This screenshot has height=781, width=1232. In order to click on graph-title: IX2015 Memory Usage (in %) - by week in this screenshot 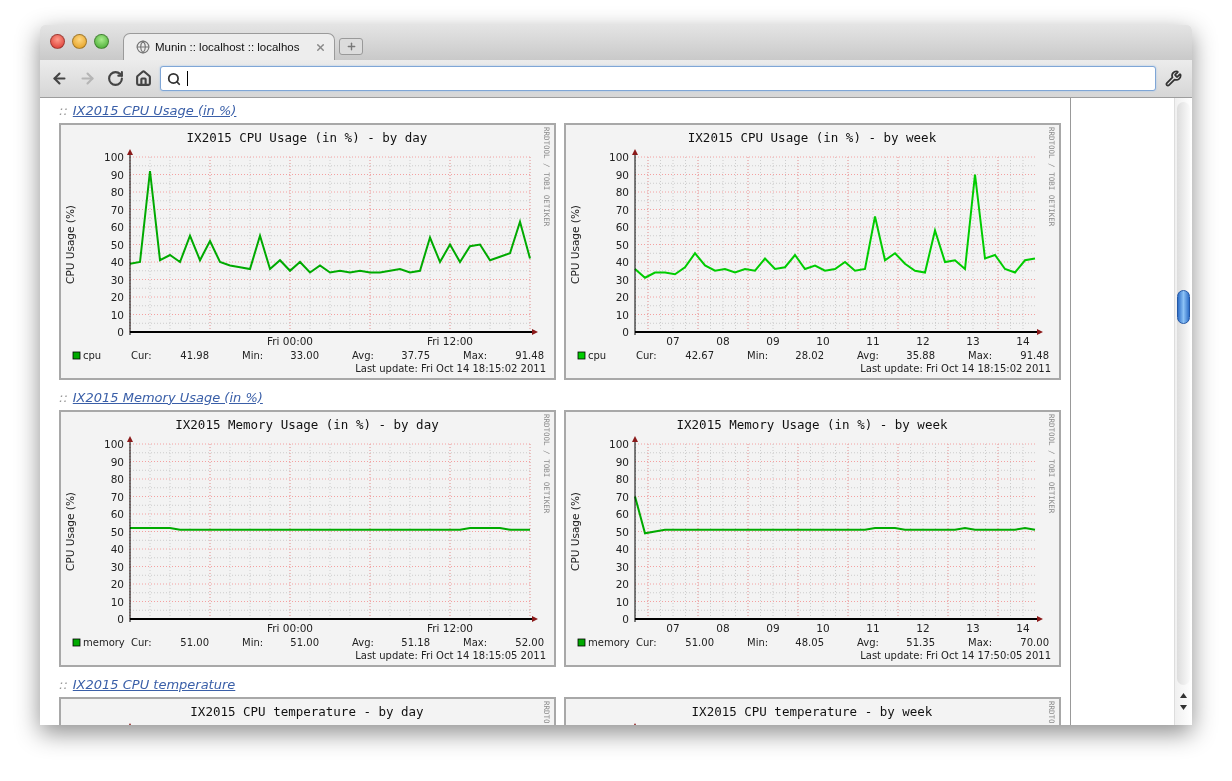, I will do `click(812, 424)`.